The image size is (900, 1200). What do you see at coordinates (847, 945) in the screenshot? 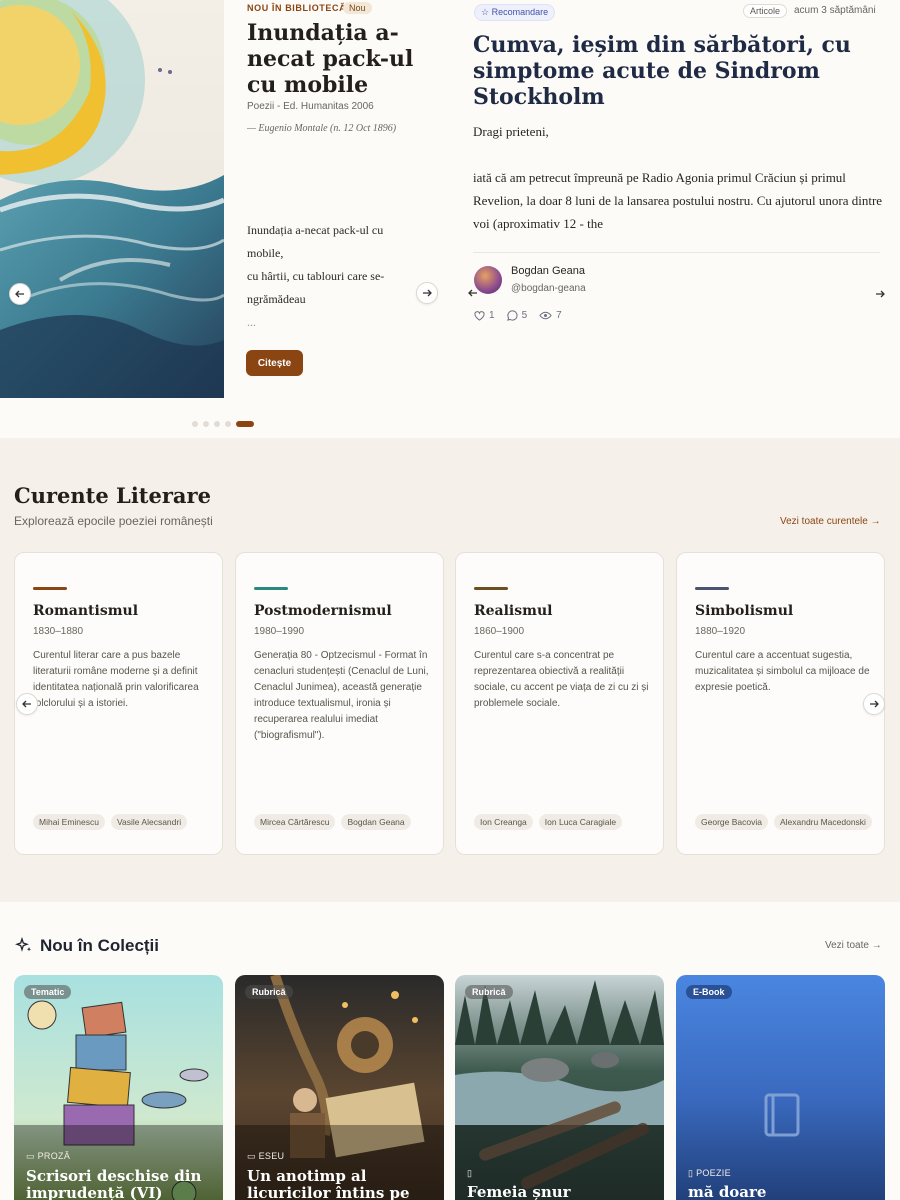
I see `view-all-label: Vezi toate` at bounding box center [847, 945].